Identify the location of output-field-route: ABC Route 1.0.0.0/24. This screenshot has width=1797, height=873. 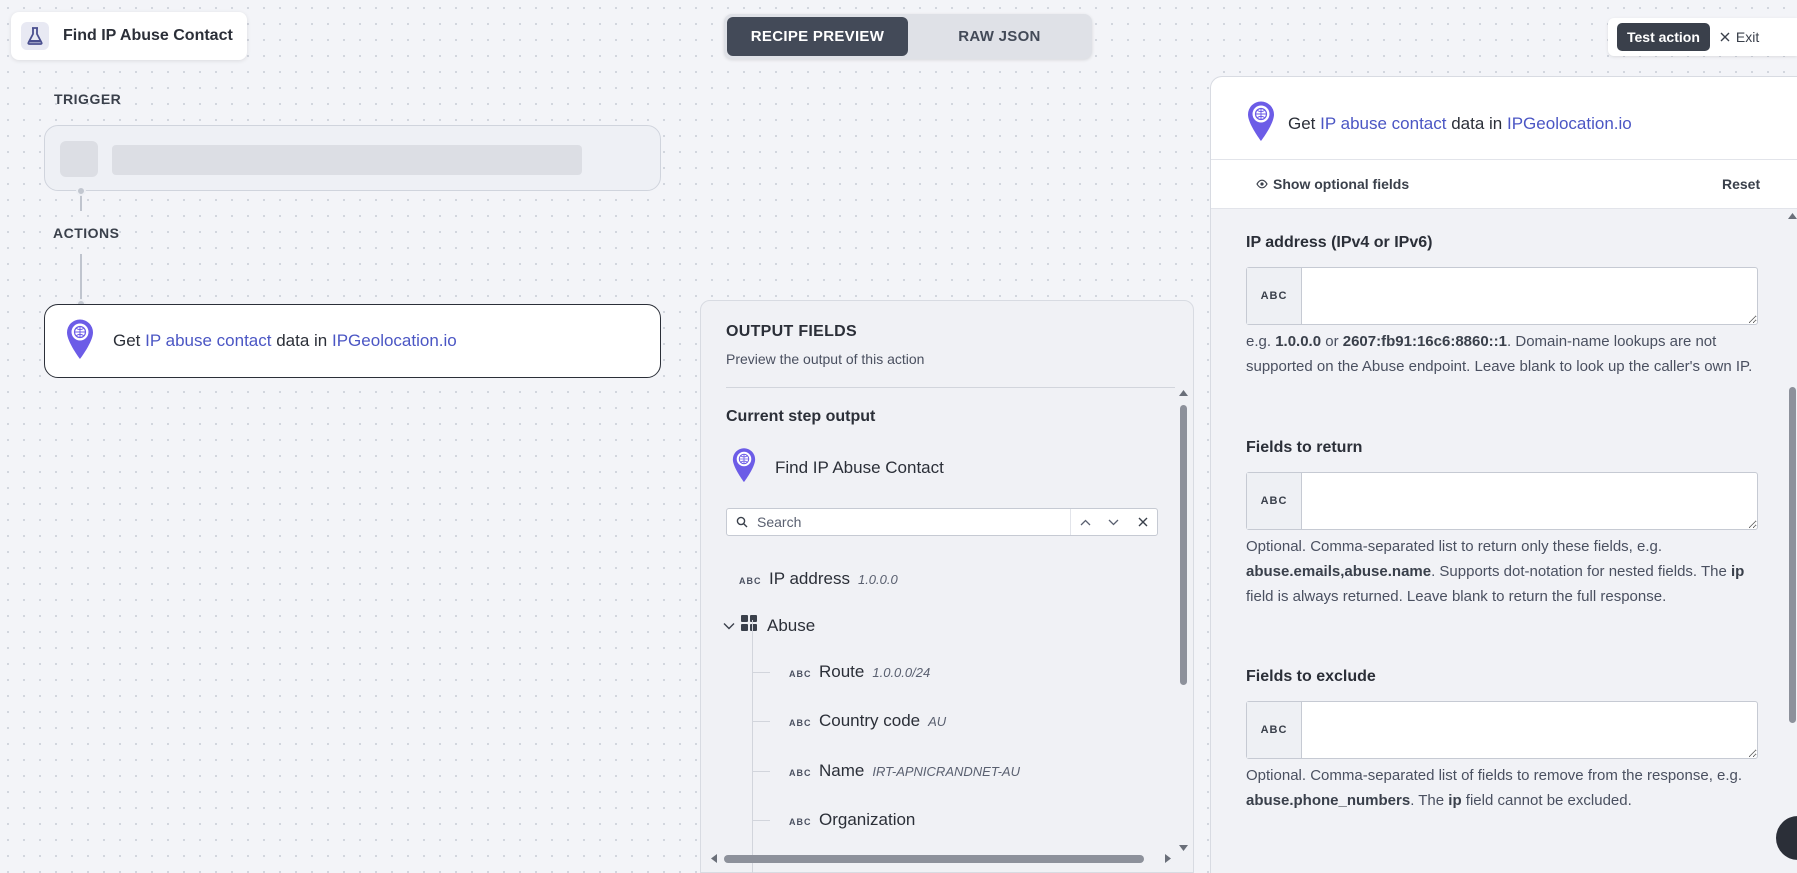
(859, 672).